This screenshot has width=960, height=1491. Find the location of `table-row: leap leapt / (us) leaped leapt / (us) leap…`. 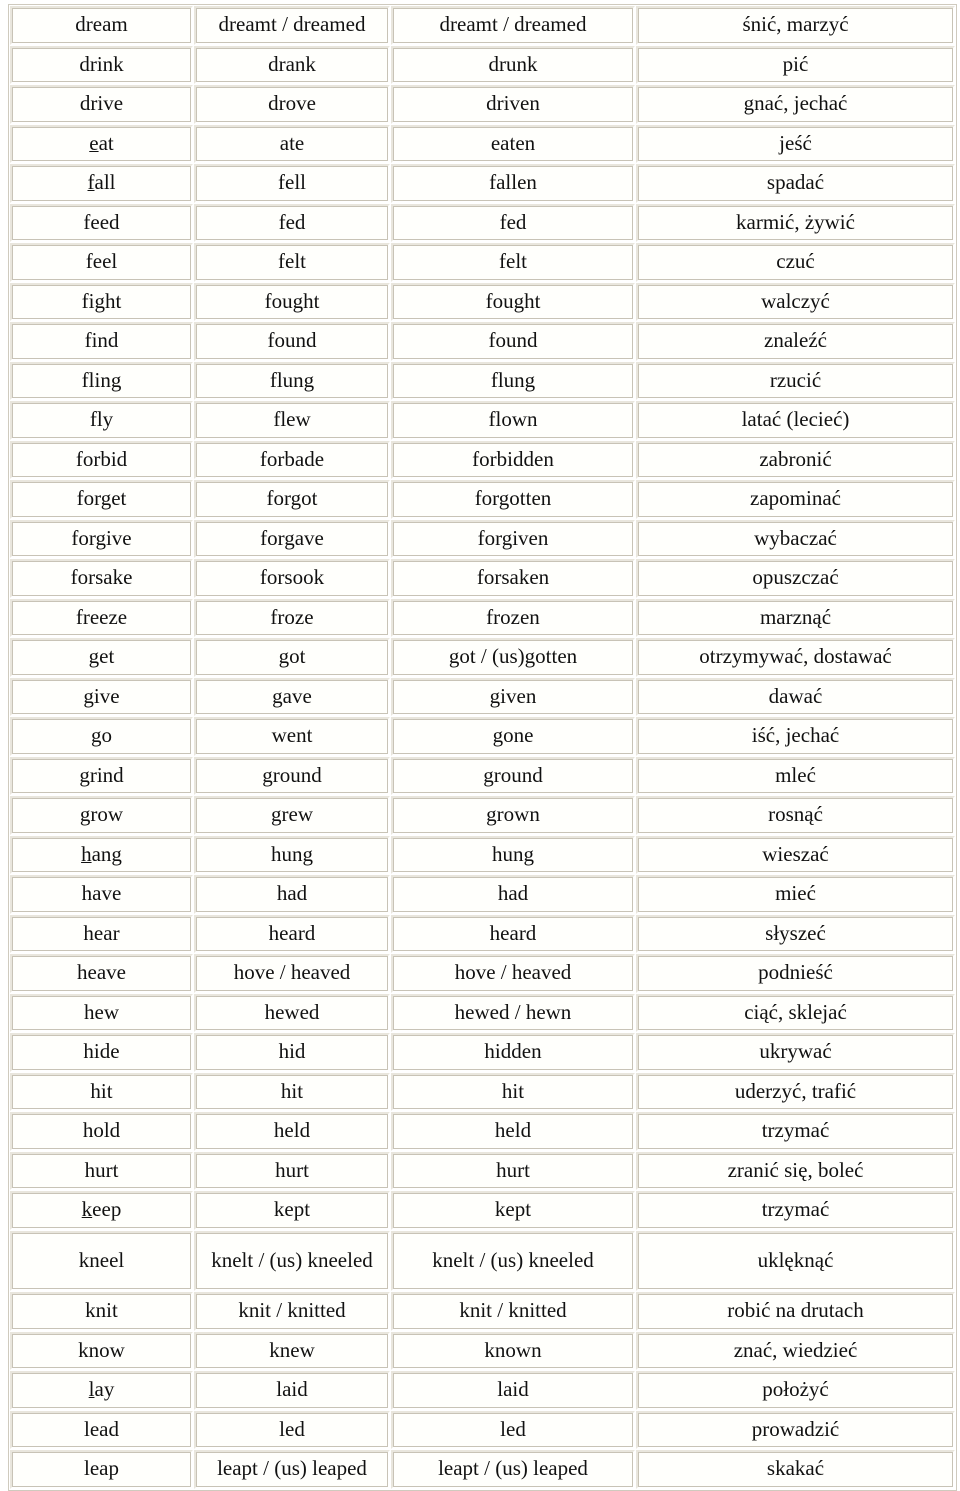

table-row: leap leapt / (us) leaped leapt / (us) leap… is located at coordinates (482, 1469).